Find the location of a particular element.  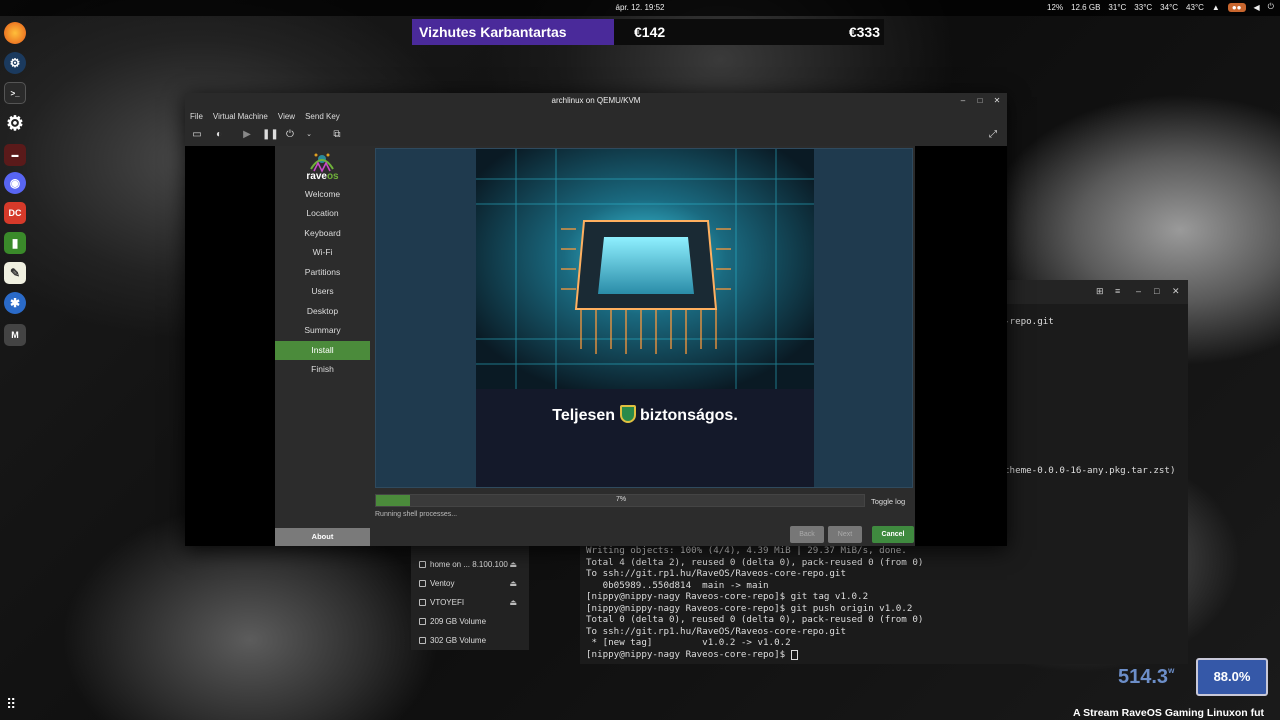

sidebar-item-home: home on ... 8.100.100 ⏏ is located at coordinates (473, 564).